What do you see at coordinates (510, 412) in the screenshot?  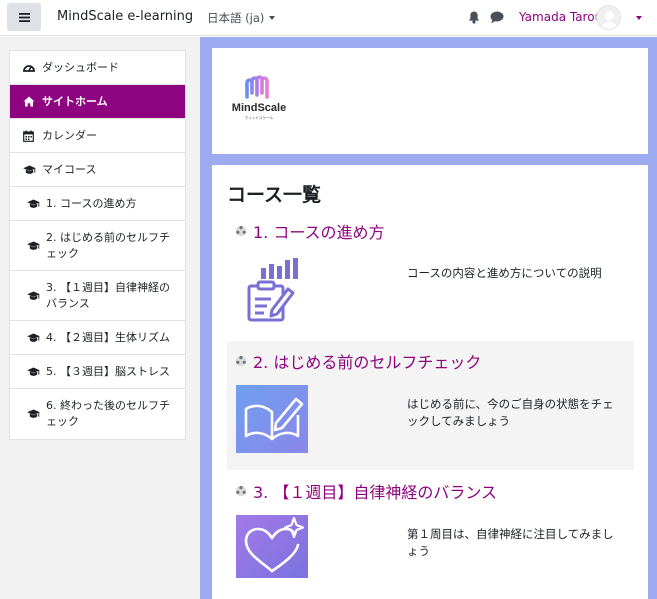 I see `course-description: はじめる前に、今のご自身の状態をチェックしてみましょう` at bounding box center [510, 412].